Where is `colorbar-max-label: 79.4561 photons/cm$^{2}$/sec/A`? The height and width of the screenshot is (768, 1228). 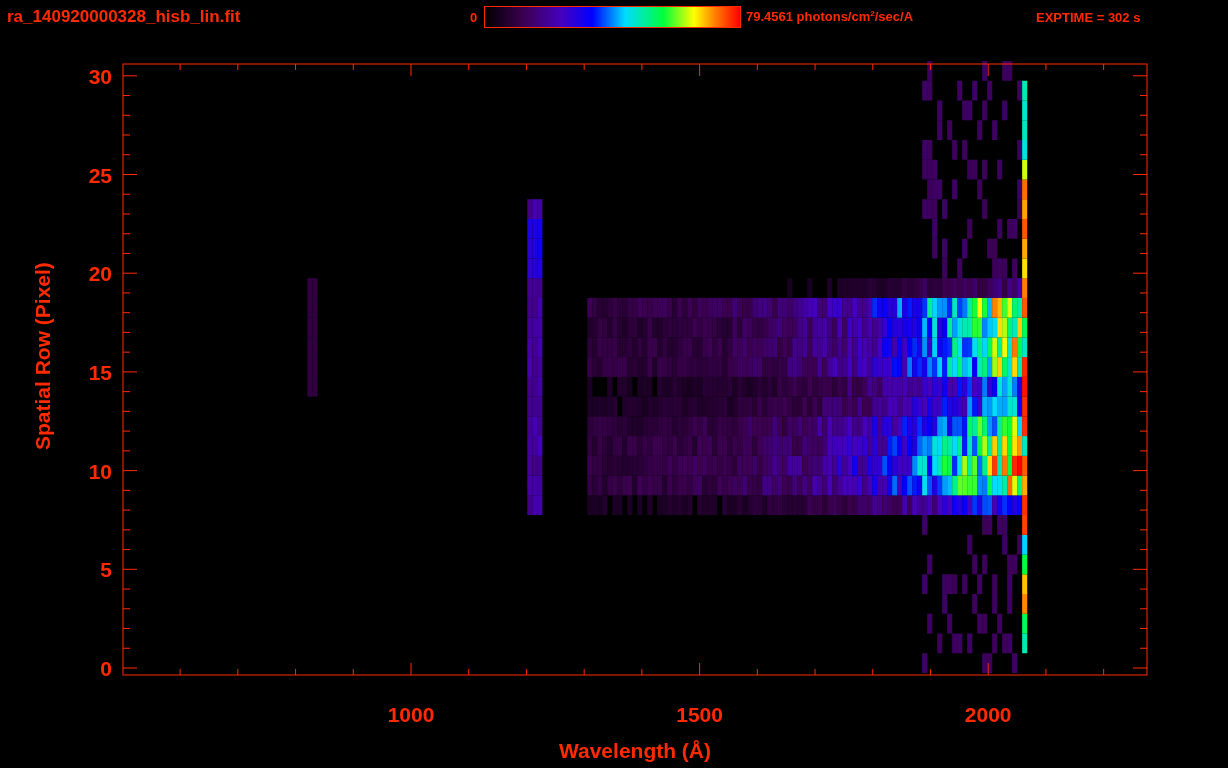 colorbar-max-label: 79.4561 photons/cm$^{2}$/sec/A is located at coordinates (830, 17).